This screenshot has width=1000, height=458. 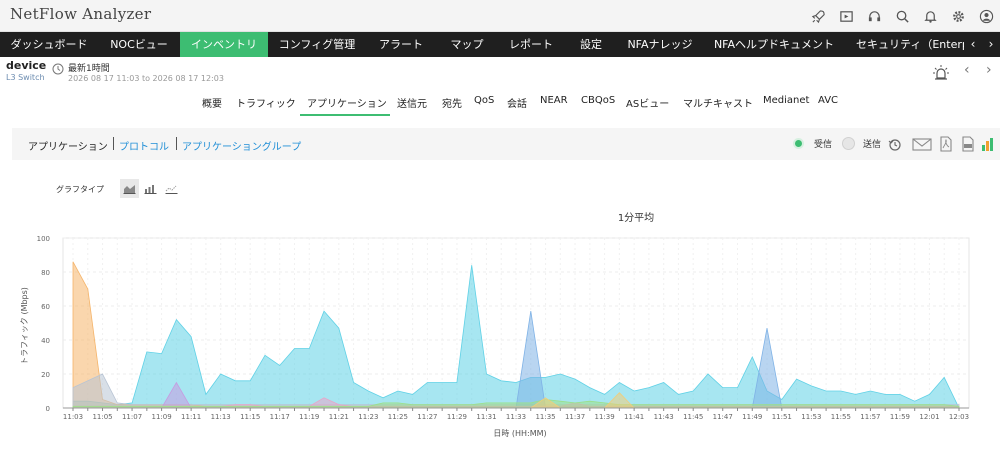 What do you see at coordinates (874, 16) in the screenshot?
I see `headset-icon` at bounding box center [874, 16].